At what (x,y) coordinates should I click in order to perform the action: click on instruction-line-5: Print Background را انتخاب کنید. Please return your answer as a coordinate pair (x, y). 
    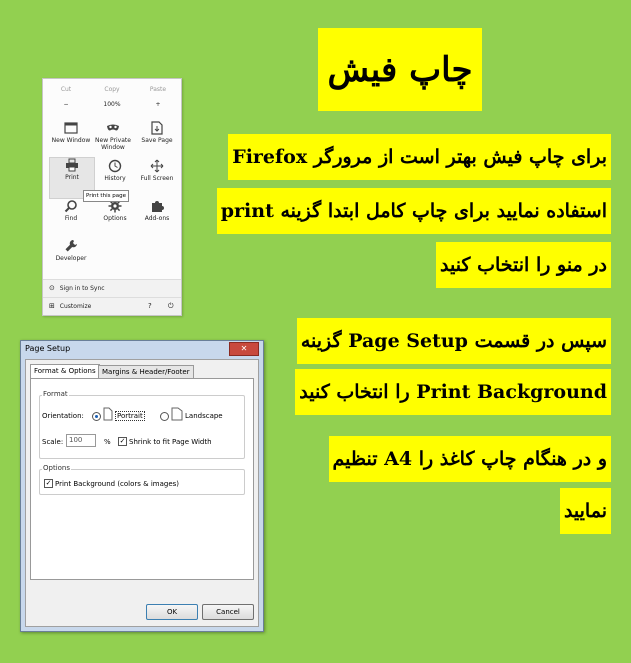
    Looking at the image, I should click on (453, 392).